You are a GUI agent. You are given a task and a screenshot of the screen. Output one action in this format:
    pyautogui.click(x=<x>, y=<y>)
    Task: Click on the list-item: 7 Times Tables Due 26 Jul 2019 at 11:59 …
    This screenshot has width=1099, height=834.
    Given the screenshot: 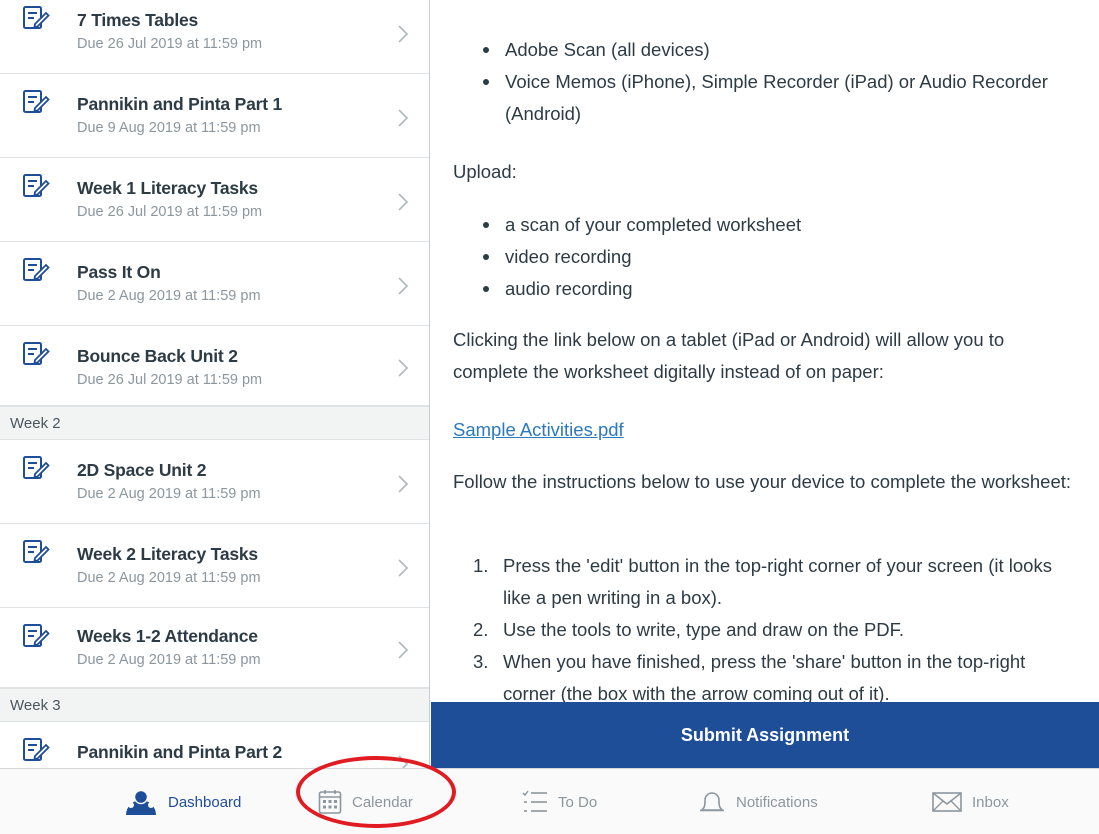 What is the action you would take?
    pyautogui.click(x=214, y=37)
    